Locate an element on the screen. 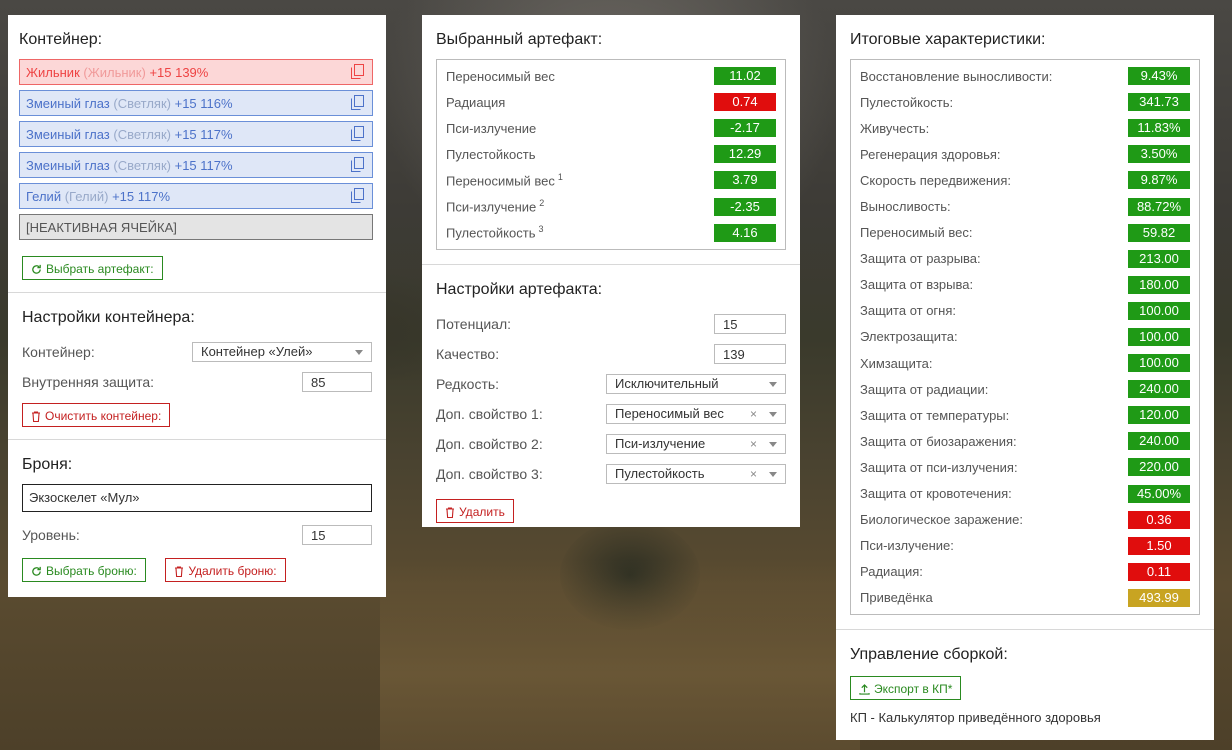  delete-armor-label: Удалить броню: is located at coordinates (232, 571).